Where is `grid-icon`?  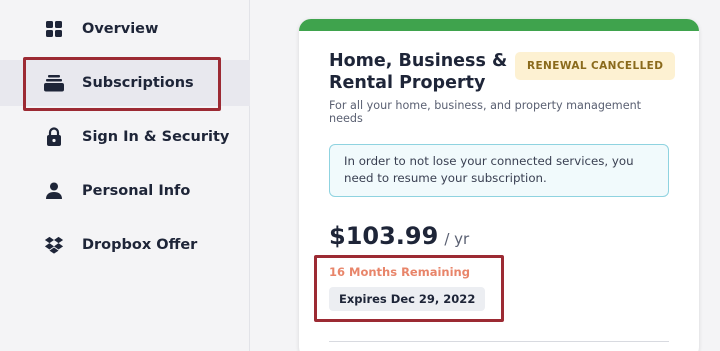
grid-icon is located at coordinates (54, 29).